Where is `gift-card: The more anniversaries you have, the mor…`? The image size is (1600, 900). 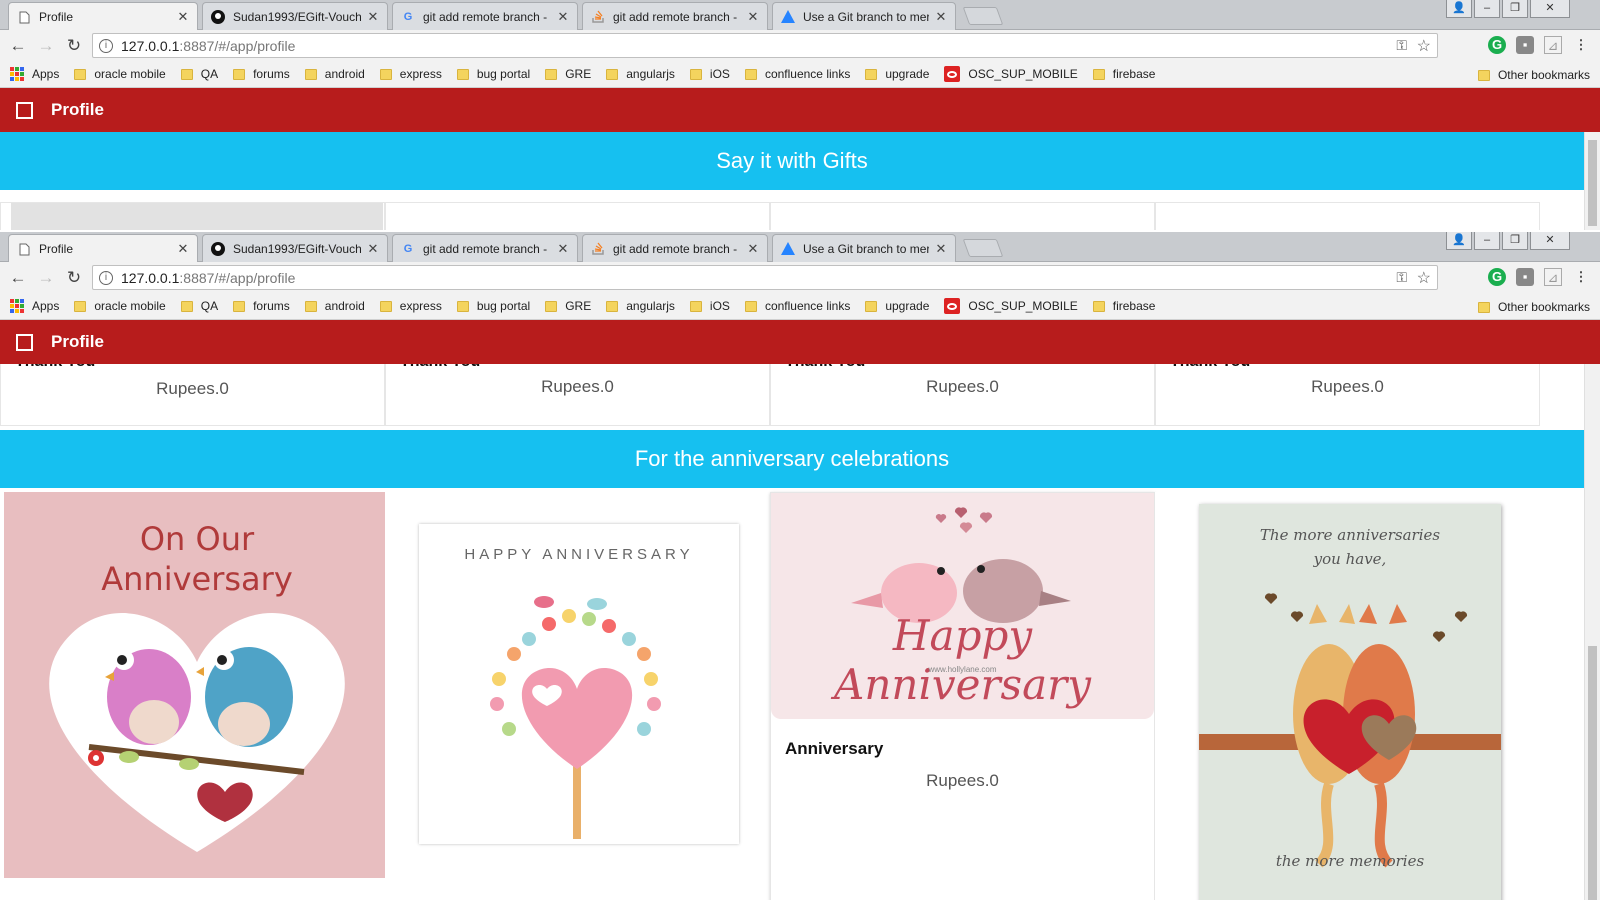 gift-card: The more anniversaries you have, the mor… is located at coordinates (1347, 696).